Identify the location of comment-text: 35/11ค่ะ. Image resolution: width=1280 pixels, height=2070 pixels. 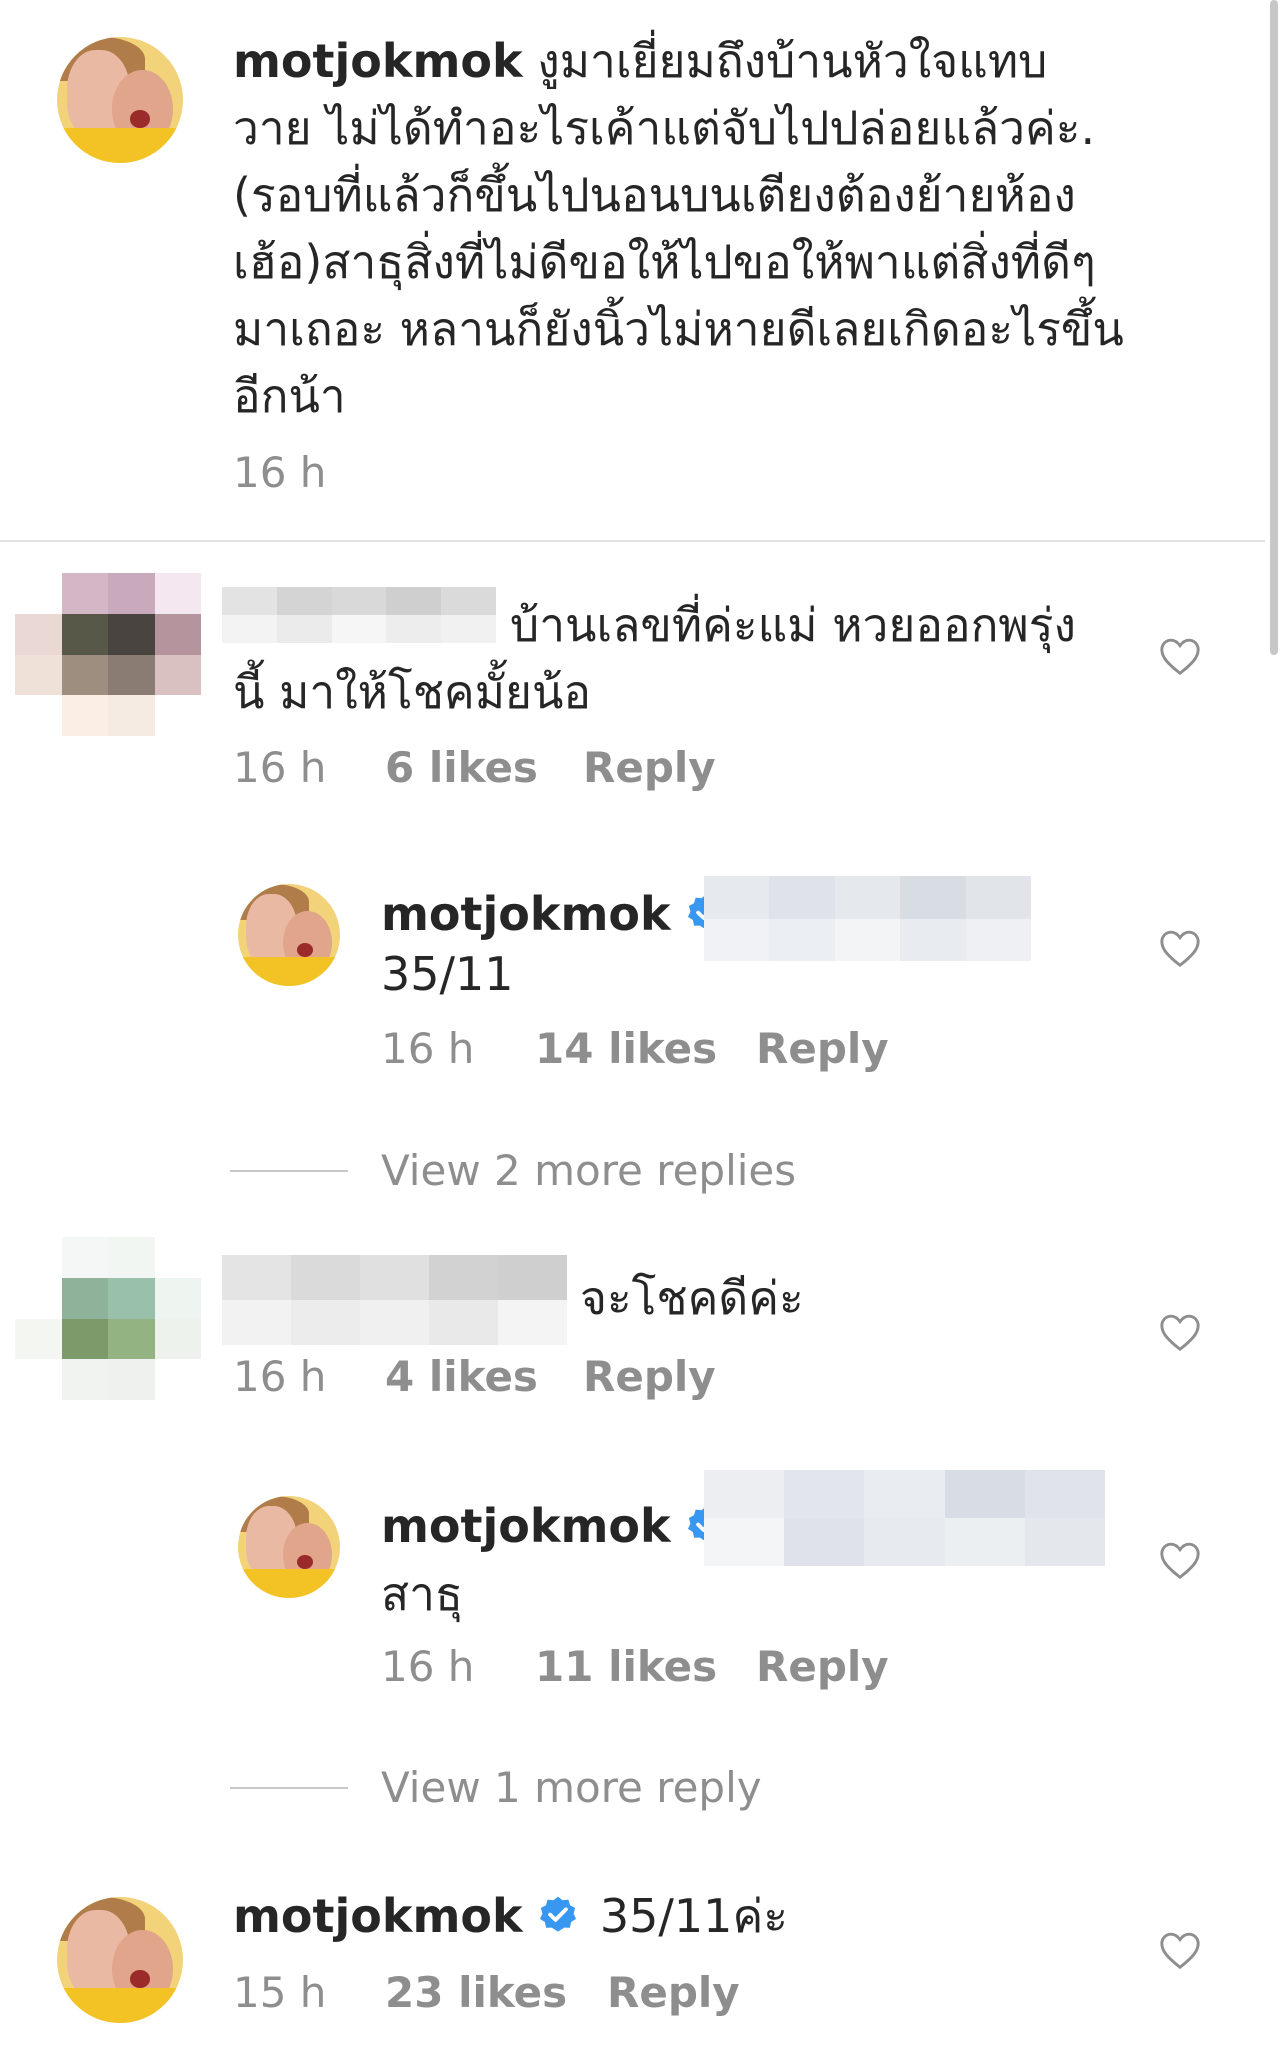
(693, 1916).